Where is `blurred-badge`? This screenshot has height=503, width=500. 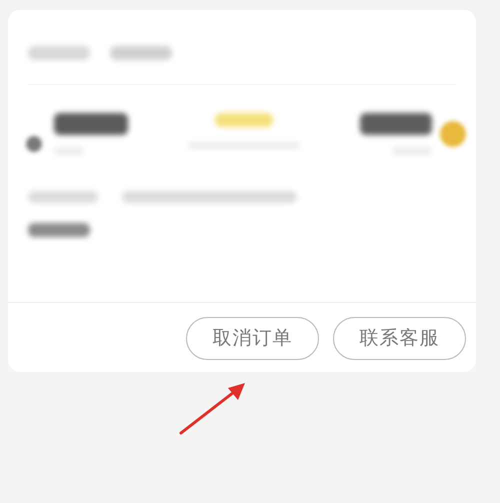
blurred-badge is located at coordinates (244, 119).